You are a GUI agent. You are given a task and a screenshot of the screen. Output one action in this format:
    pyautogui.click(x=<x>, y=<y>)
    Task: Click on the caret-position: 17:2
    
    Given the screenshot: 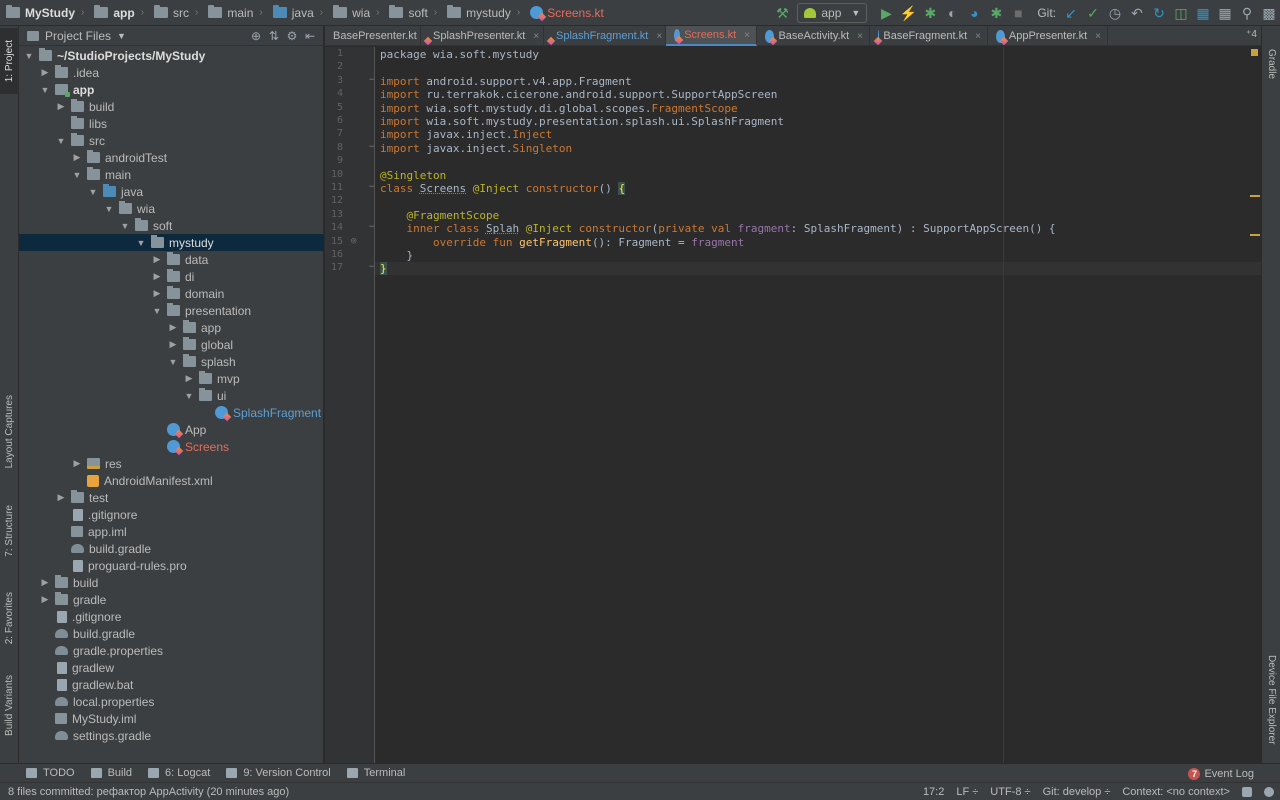 What is the action you would take?
    pyautogui.click(x=933, y=792)
    